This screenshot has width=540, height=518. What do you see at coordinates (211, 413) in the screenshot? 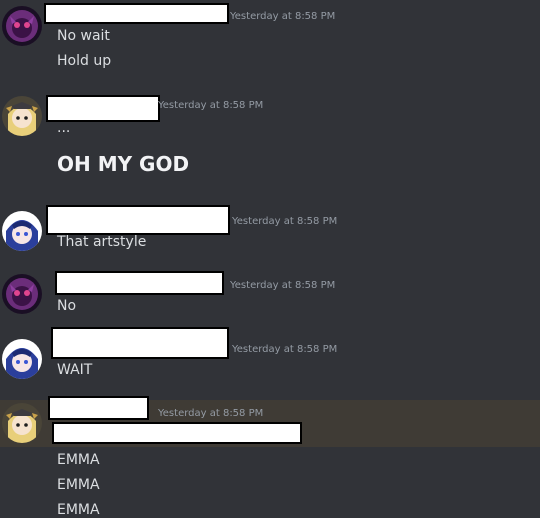
I see `message-timestamp: Yesterday at 8:58 PM` at bounding box center [211, 413].